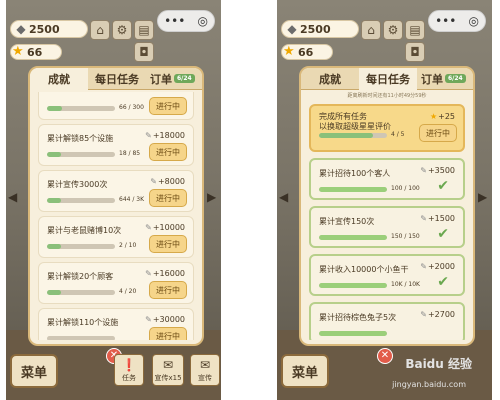  I want to click on task-title: 累计宣传3000次, so click(77, 184).